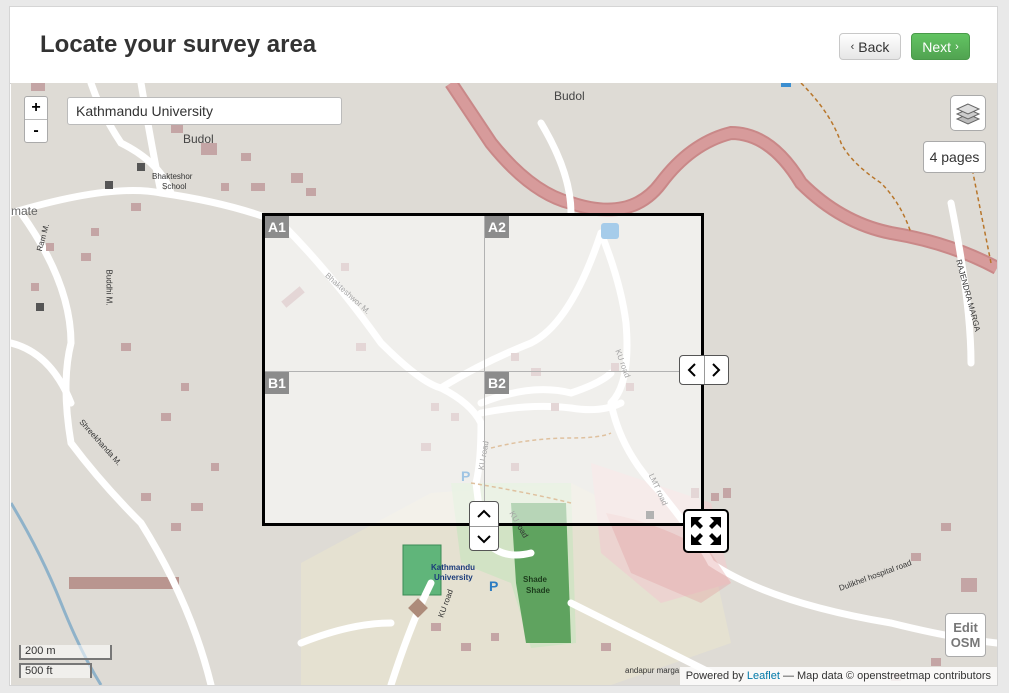 The width and height of the screenshot is (1009, 693). I want to click on expand-arrows-icon, so click(706, 531).